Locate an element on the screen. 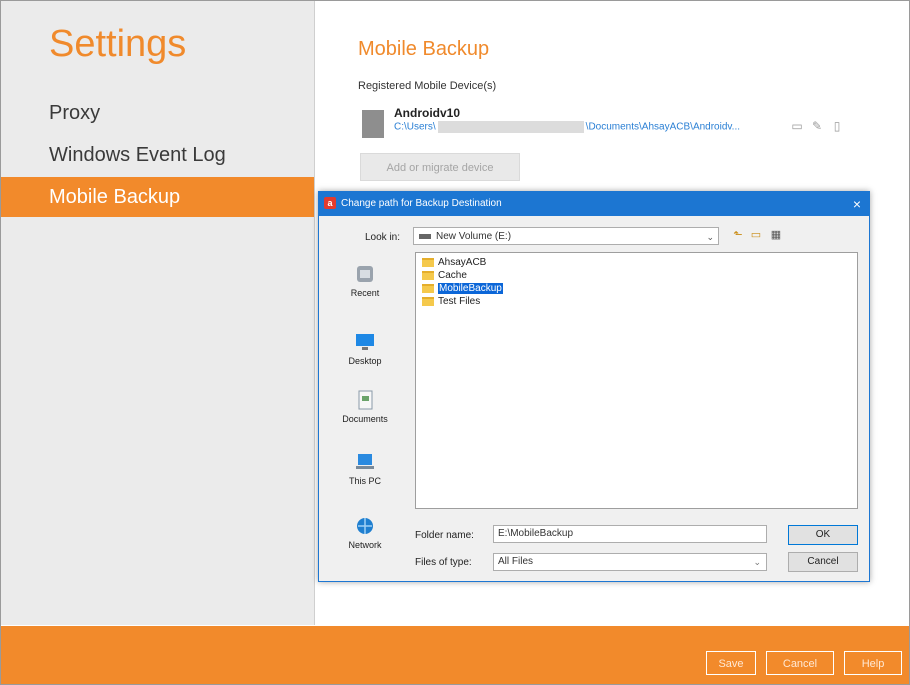 This screenshot has width=910, height=685. close-icon: × is located at coordinates (857, 204).